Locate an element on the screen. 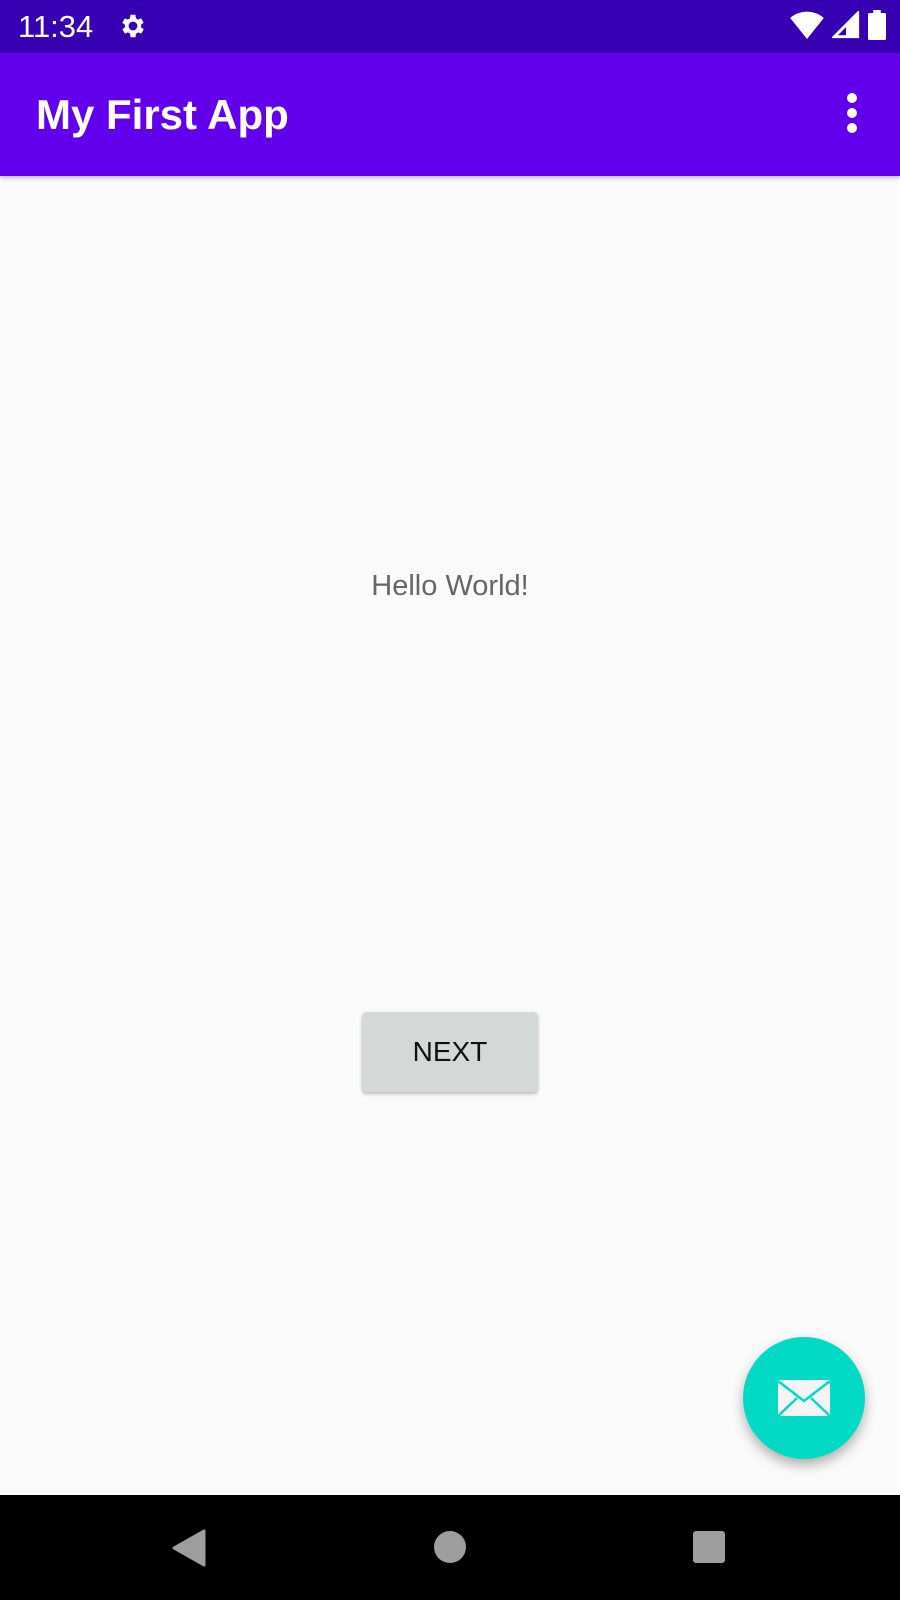 The height and width of the screenshot is (1600, 900). email-fab-button is located at coordinates (804, 1398).